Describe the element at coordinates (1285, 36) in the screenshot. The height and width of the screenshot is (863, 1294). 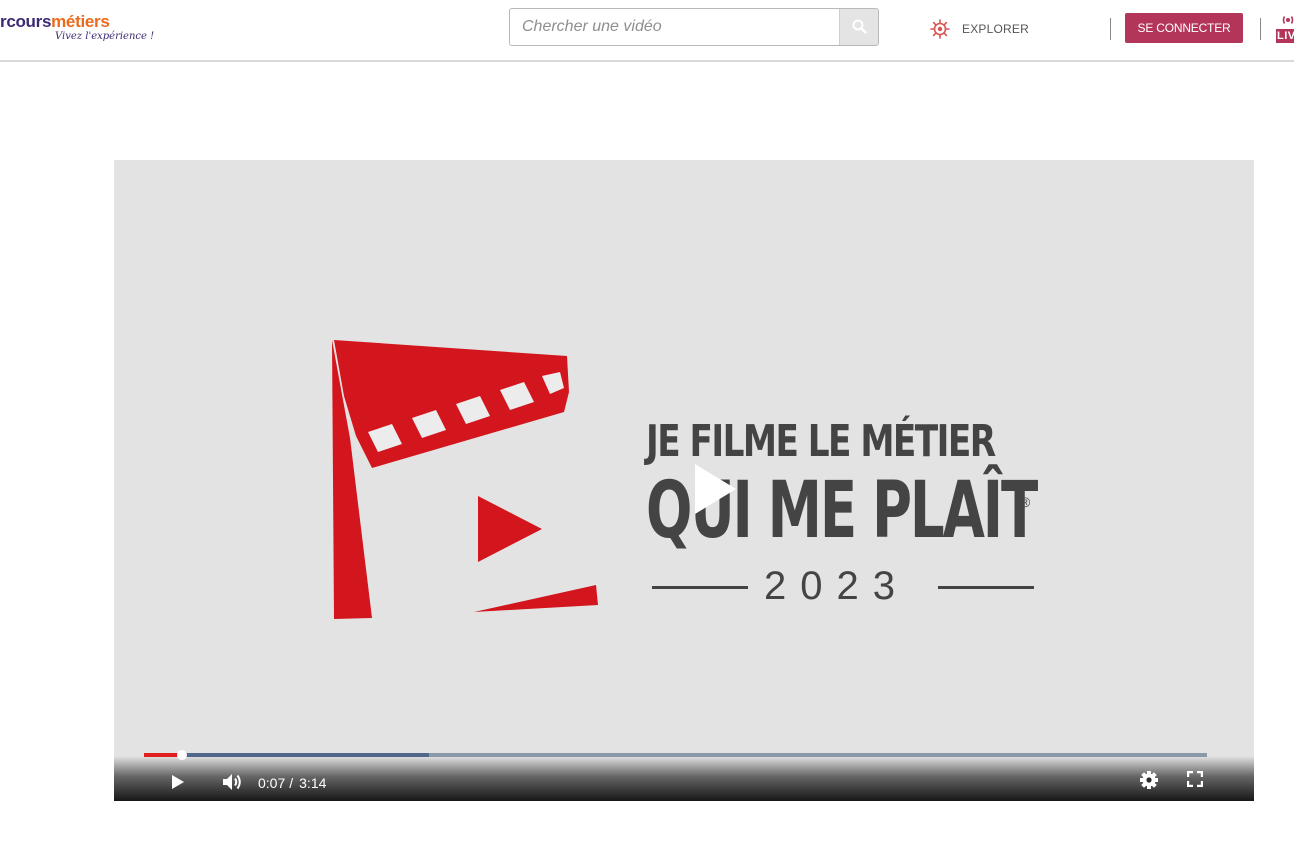
I see `live-label: LIVE` at that location.